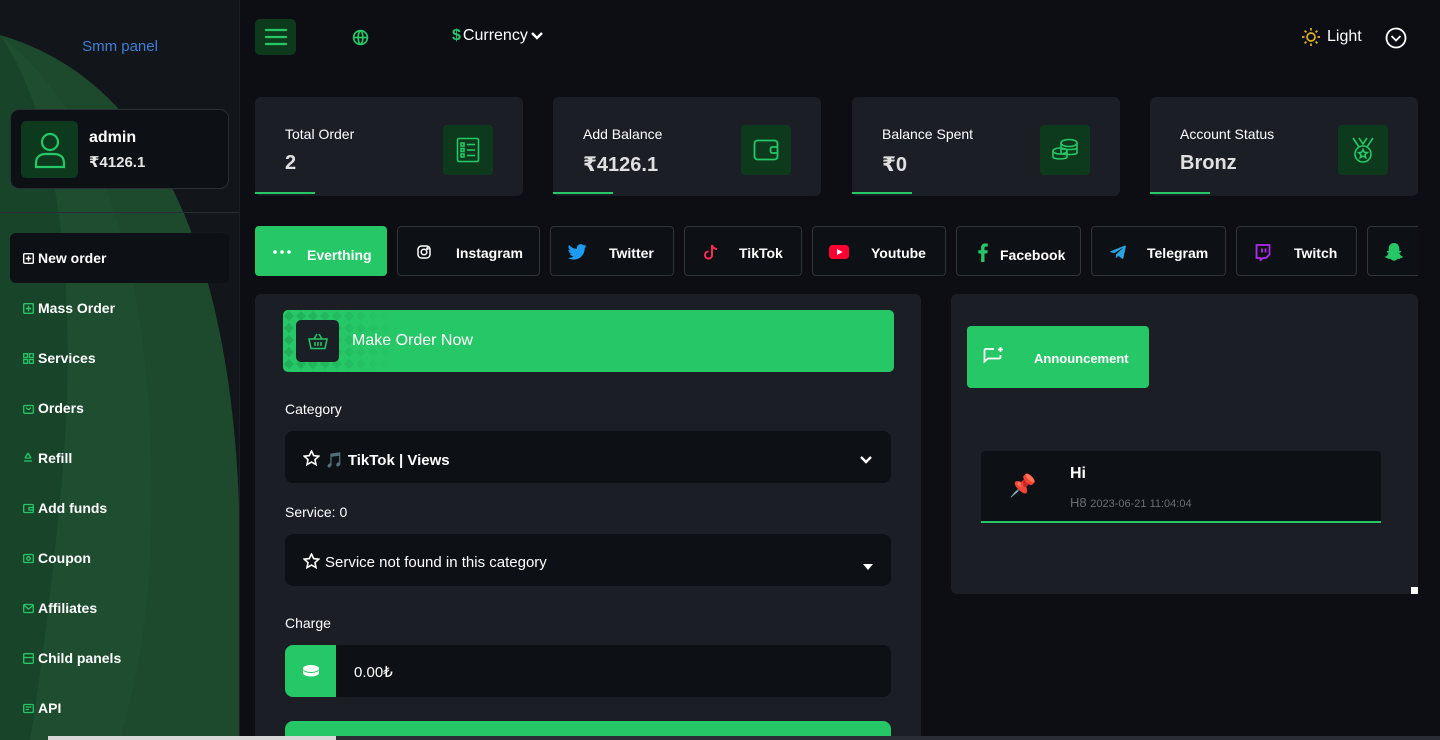 The image size is (1440, 740). What do you see at coordinates (1263, 252) in the screenshot?
I see `twitch-icon` at bounding box center [1263, 252].